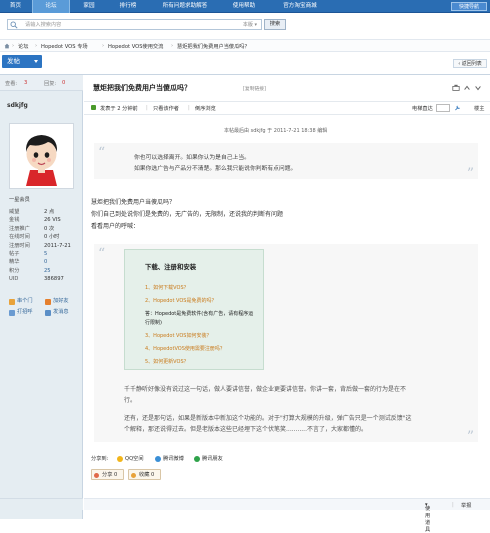 This screenshot has width=490, height=533. Describe the element at coordinates (215, 169) in the screenshot. I see `quote-line: 如果你选广告与产品分不清楚。那么我只能说你判断有点问题。` at that location.